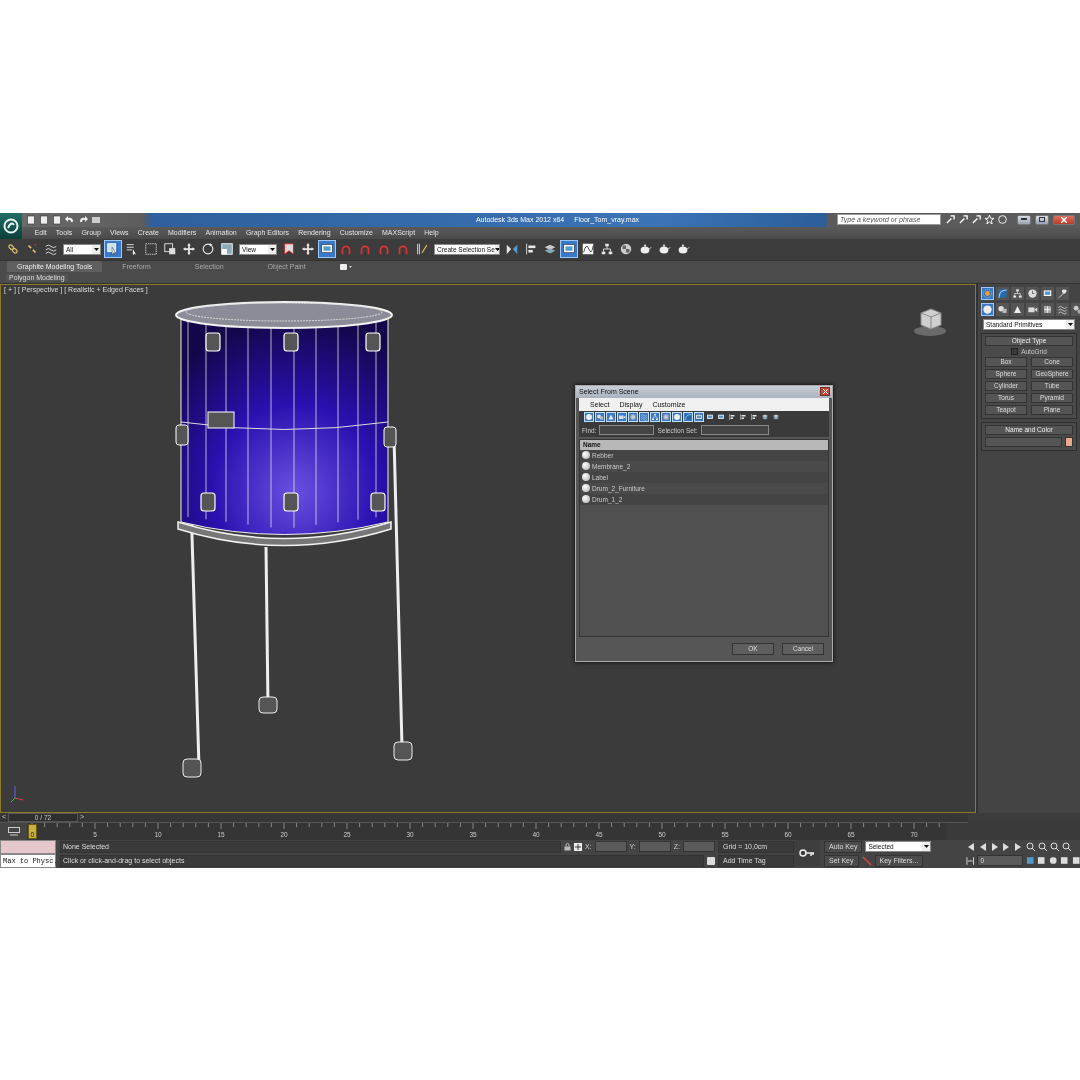 This screenshot has height=1080, width=1080. I want to click on key-line-icon, so click(866, 860).